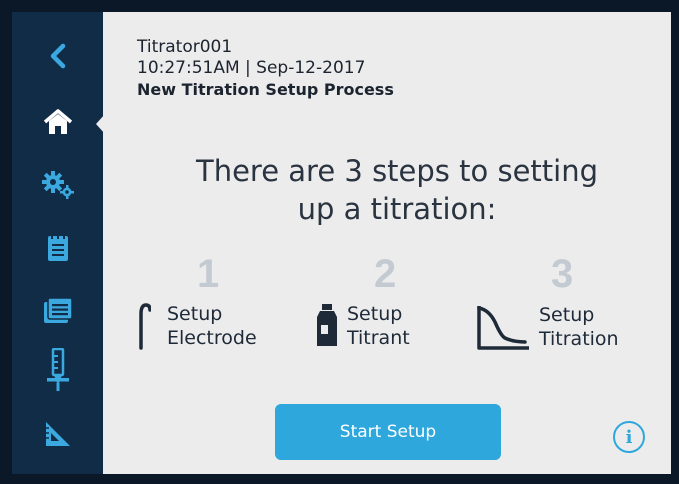 This screenshot has width=679, height=484. Describe the element at coordinates (58, 371) in the screenshot. I see `burette-icon` at that location.